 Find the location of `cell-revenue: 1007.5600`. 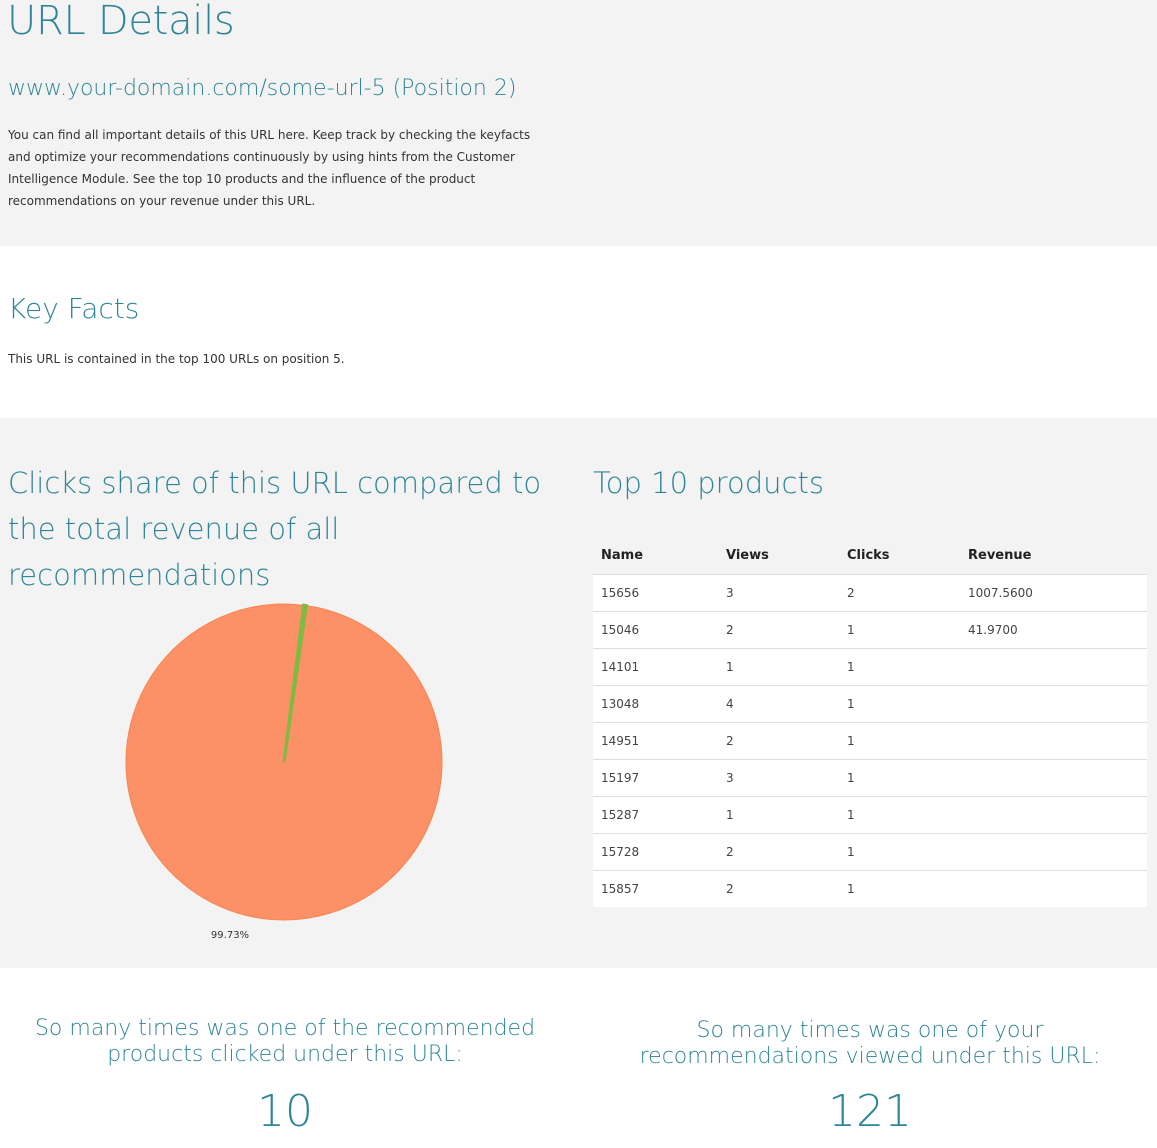

cell-revenue: 1007.5600 is located at coordinates (1053, 592).